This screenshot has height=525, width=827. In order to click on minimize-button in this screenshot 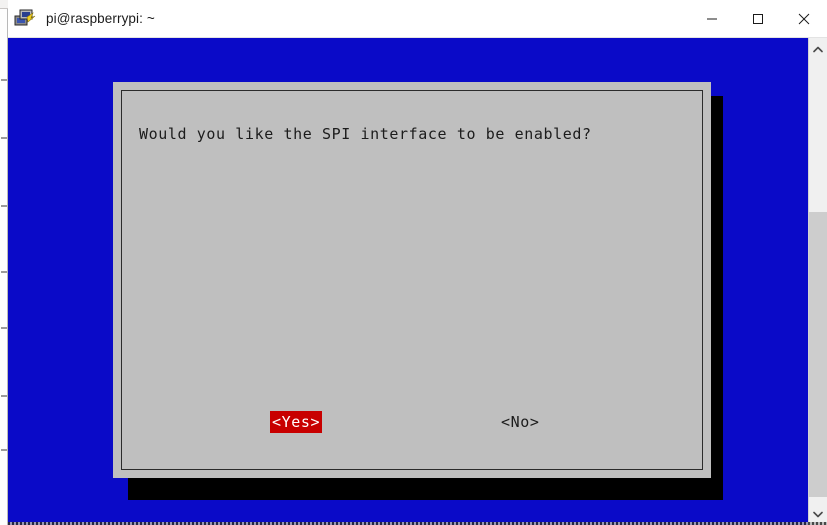, I will do `click(712, 19)`.